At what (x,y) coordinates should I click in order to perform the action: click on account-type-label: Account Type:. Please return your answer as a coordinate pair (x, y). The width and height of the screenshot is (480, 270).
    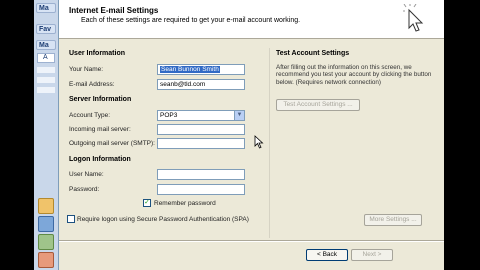
    Looking at the image, I should click on (90, 115).